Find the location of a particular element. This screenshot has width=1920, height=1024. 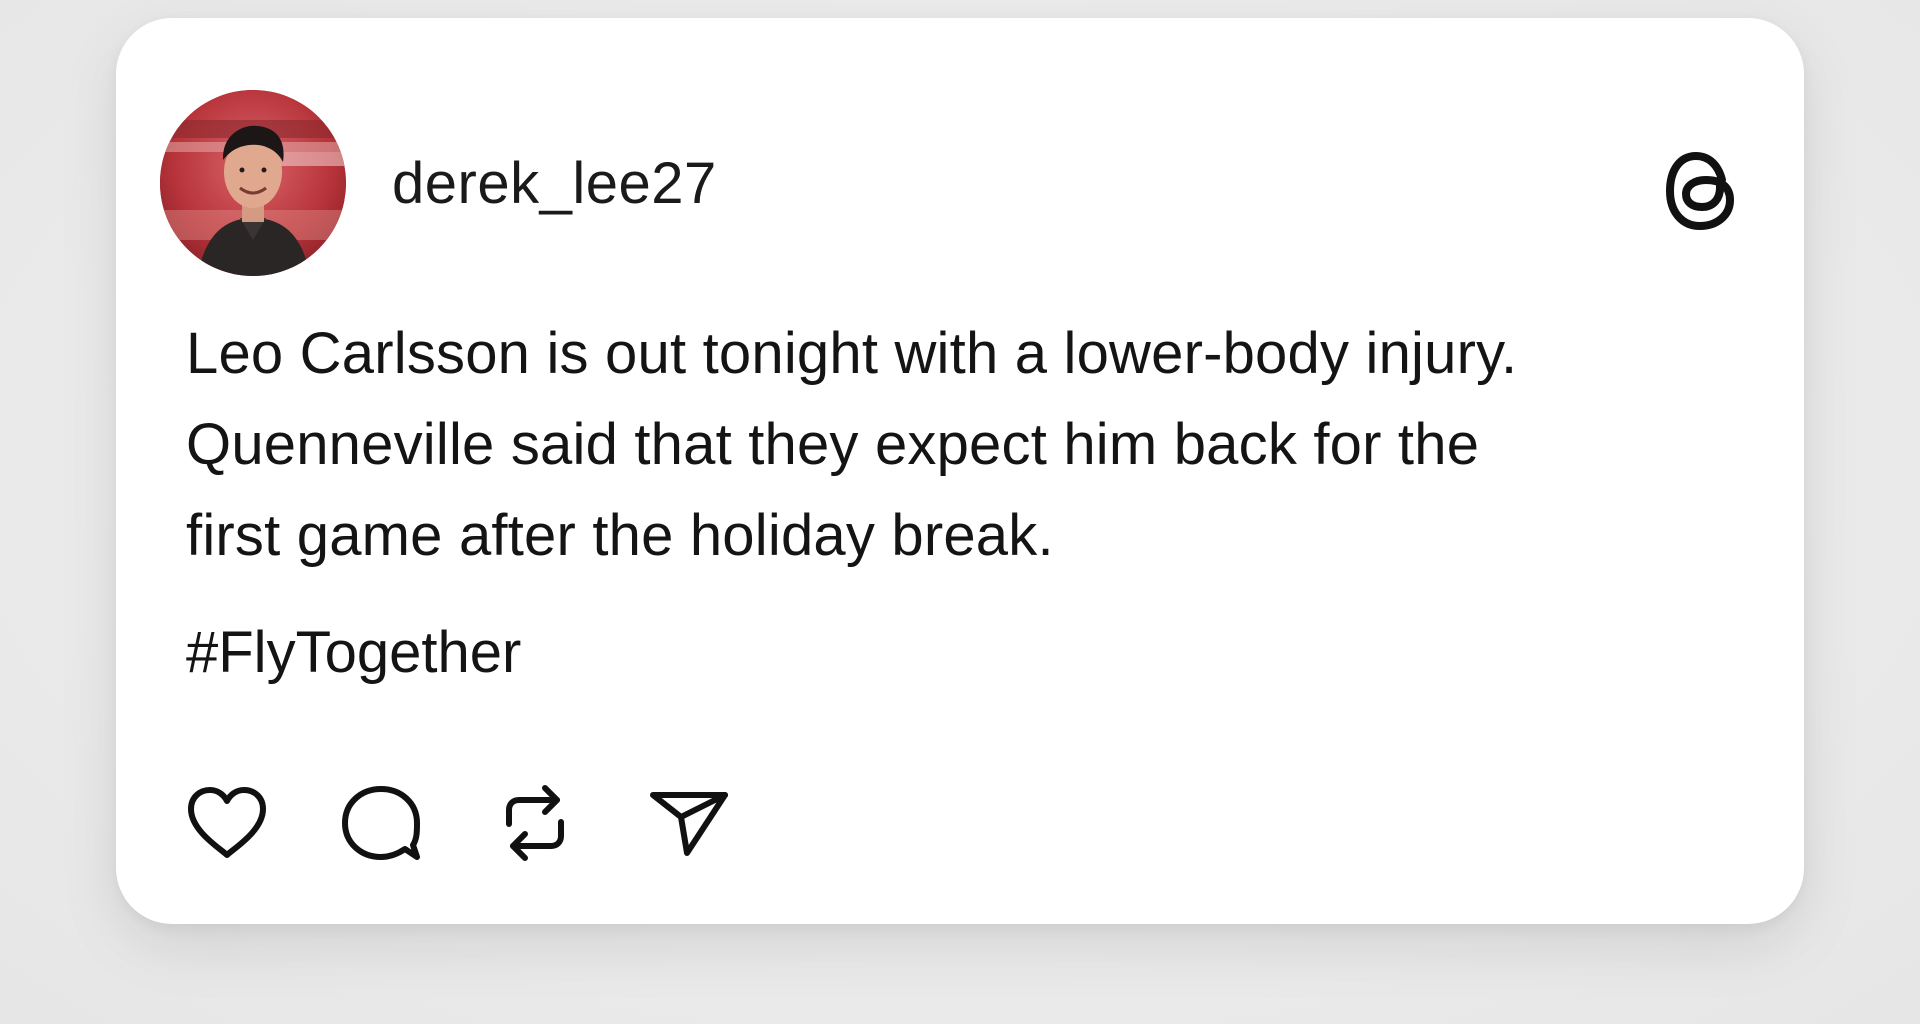

post-actions-bar is located at coordinates (490, 823).